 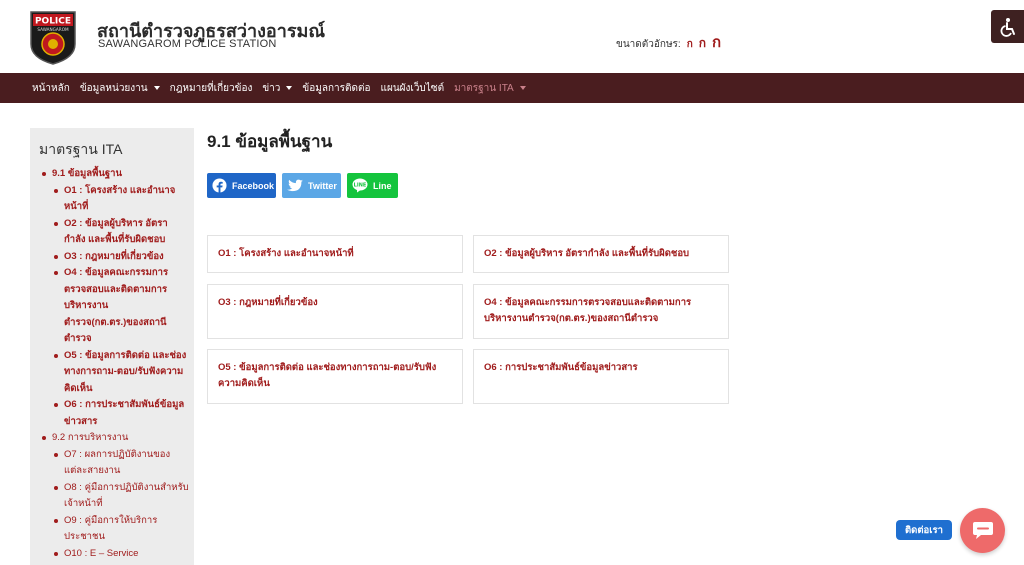 What do you see at coordinates (335, 311) in the screenshot?
I see `card-o3: O3 : กฎหมายที่เกี่ยวข้อง` at bounding box center [335, 311].